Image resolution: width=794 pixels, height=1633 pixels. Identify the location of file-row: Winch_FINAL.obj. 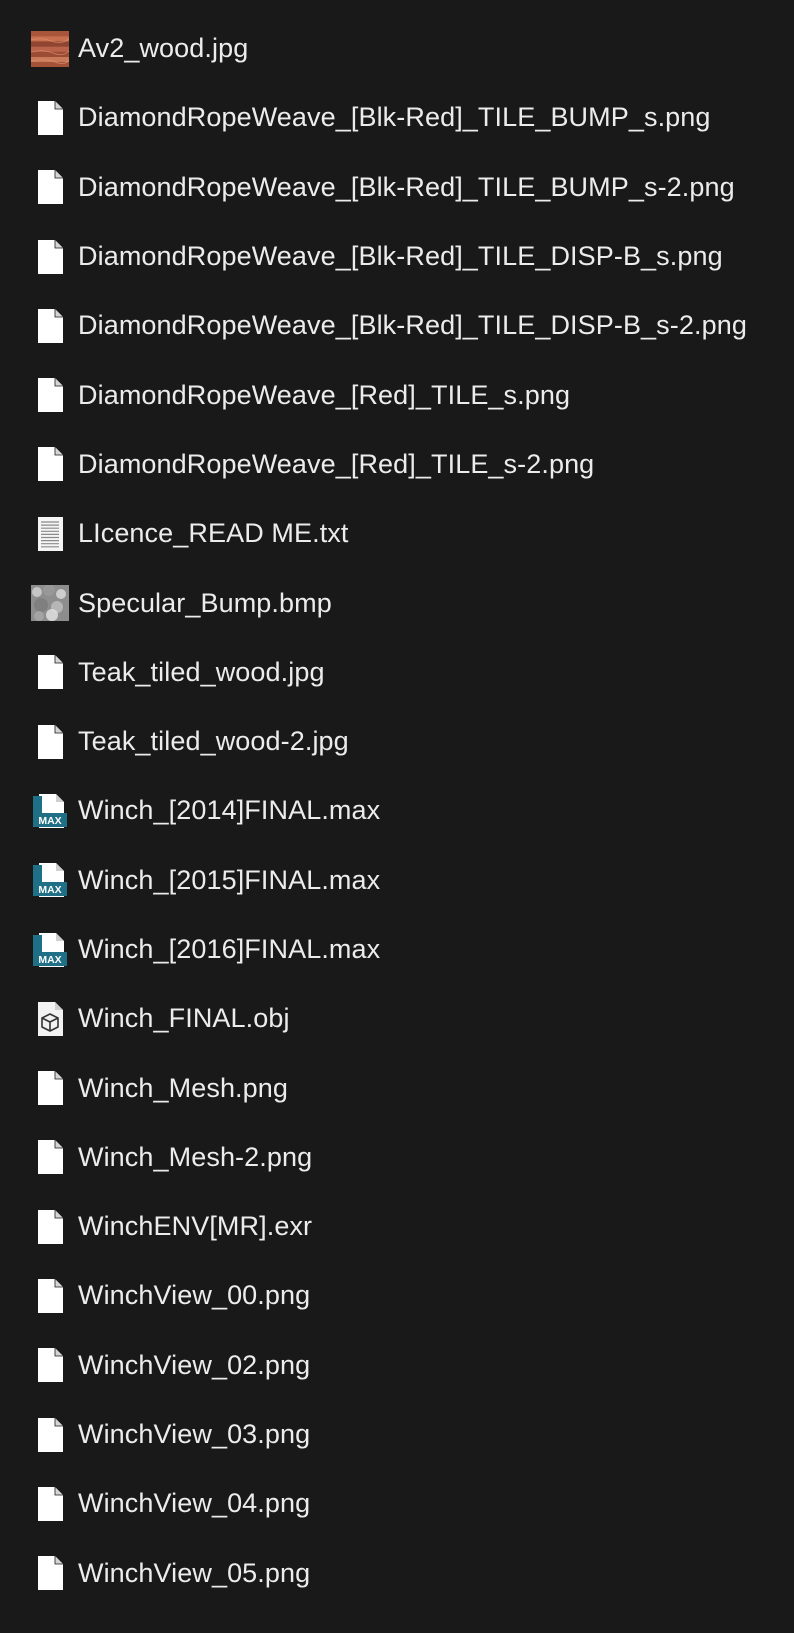
(397, 1018).